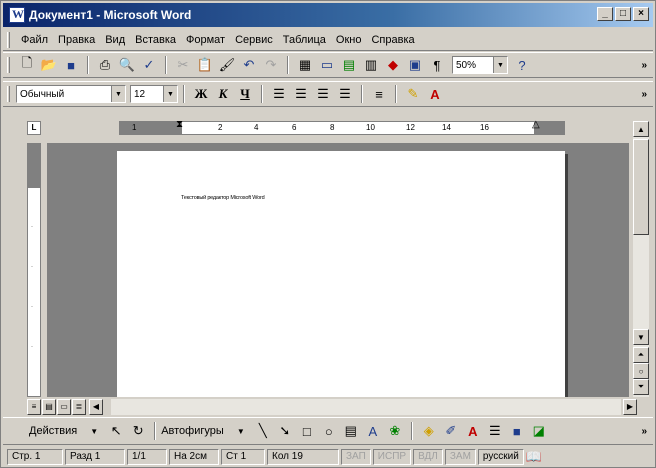 This screenshot has width=656, height=468. What do you see at coordinates (351, 431) in the screenshot?
I see `text-box-icon: ▤` at bounding box center [351, 431].